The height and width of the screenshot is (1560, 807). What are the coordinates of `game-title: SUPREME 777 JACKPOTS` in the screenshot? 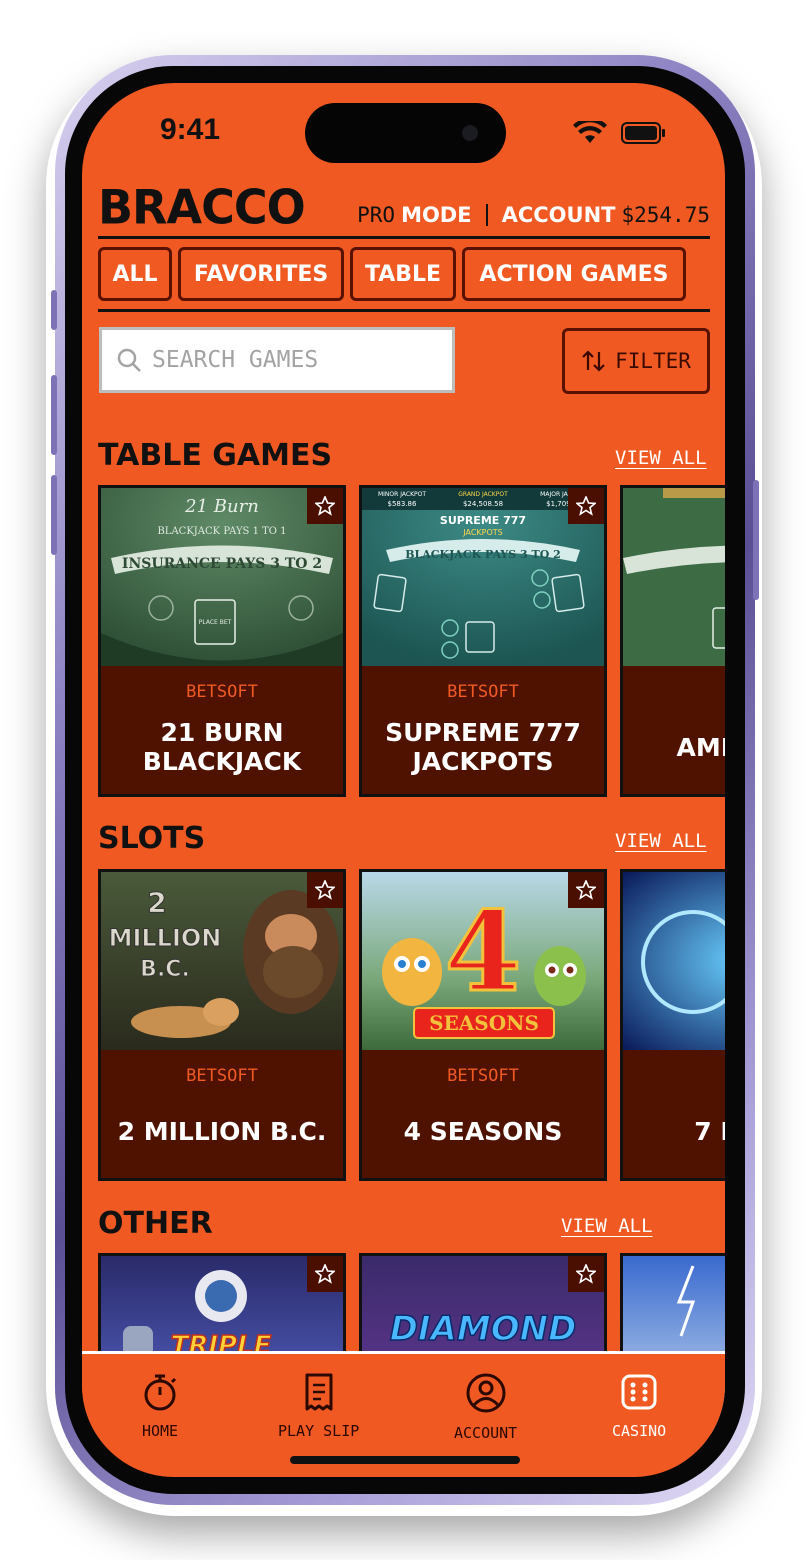 It's located at (483, 747).